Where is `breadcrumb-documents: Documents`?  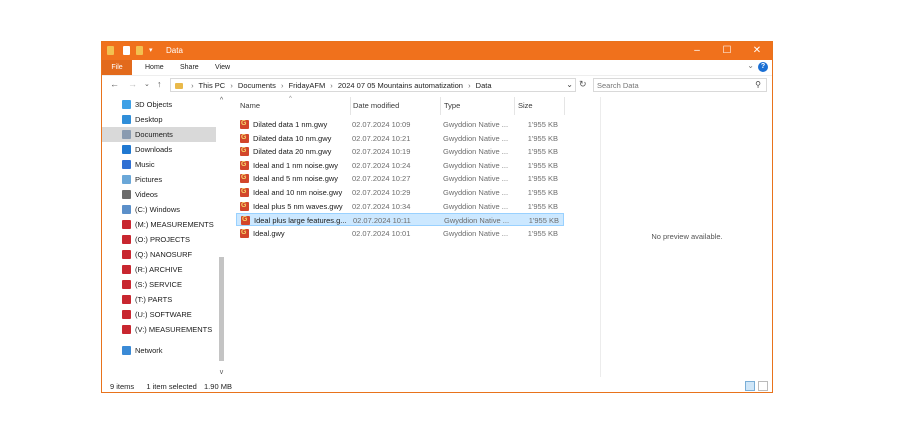 breadcrumb-documents: Documents is located at coordinates (257, 85).